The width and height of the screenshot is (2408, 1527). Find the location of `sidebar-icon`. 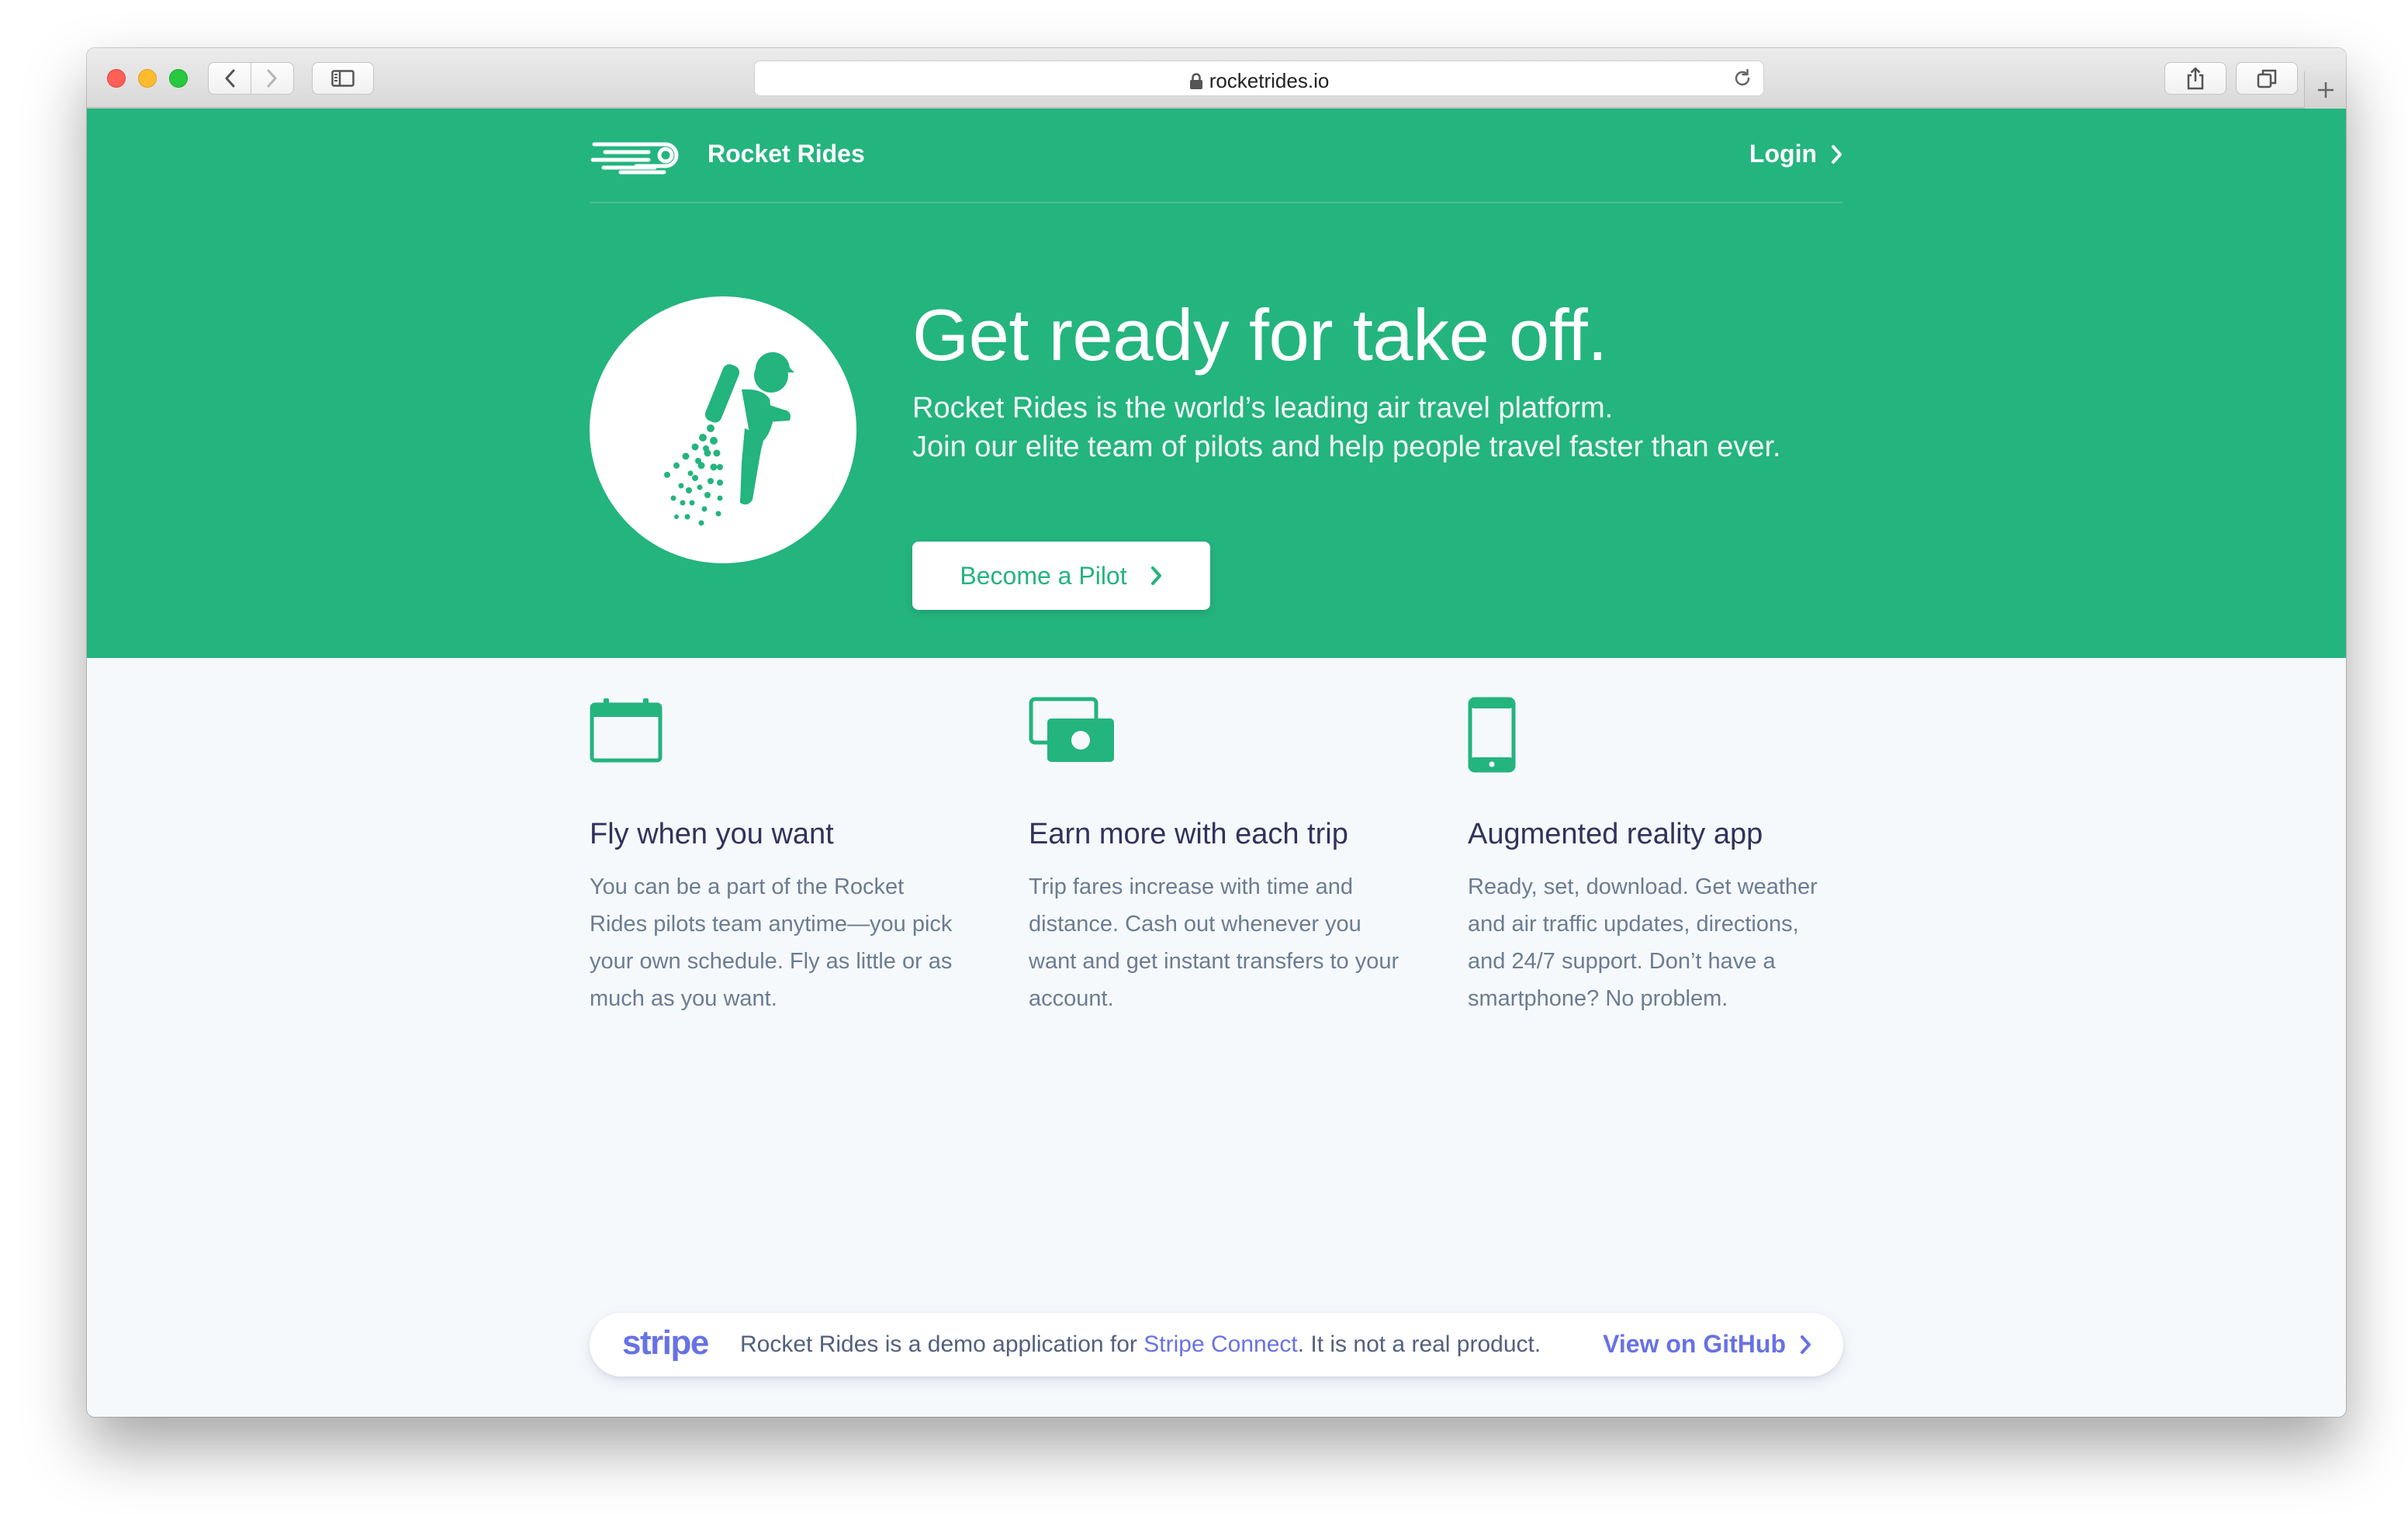

sidebar-icon is located at coordinates (343, 78).